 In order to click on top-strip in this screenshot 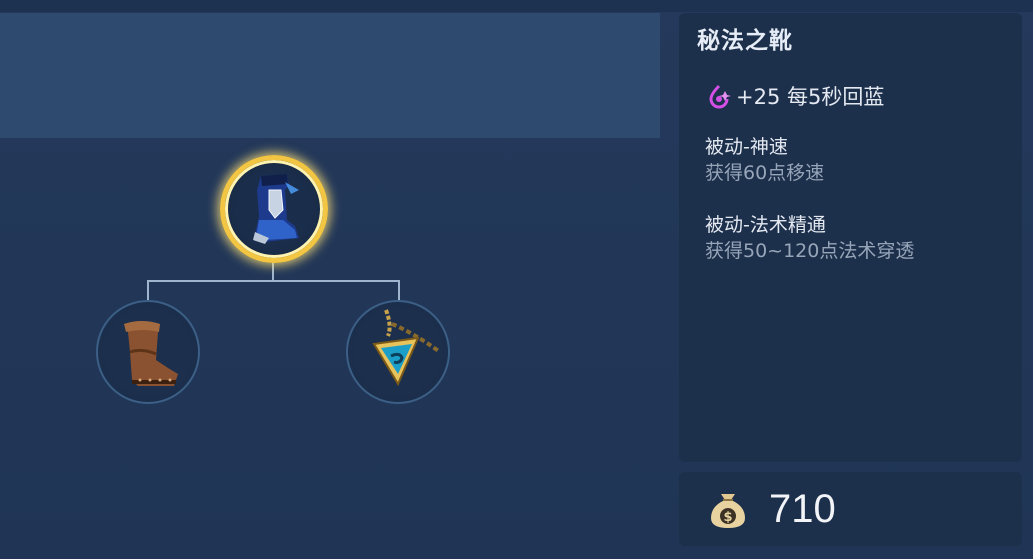, I will do `click(516, 6)`.